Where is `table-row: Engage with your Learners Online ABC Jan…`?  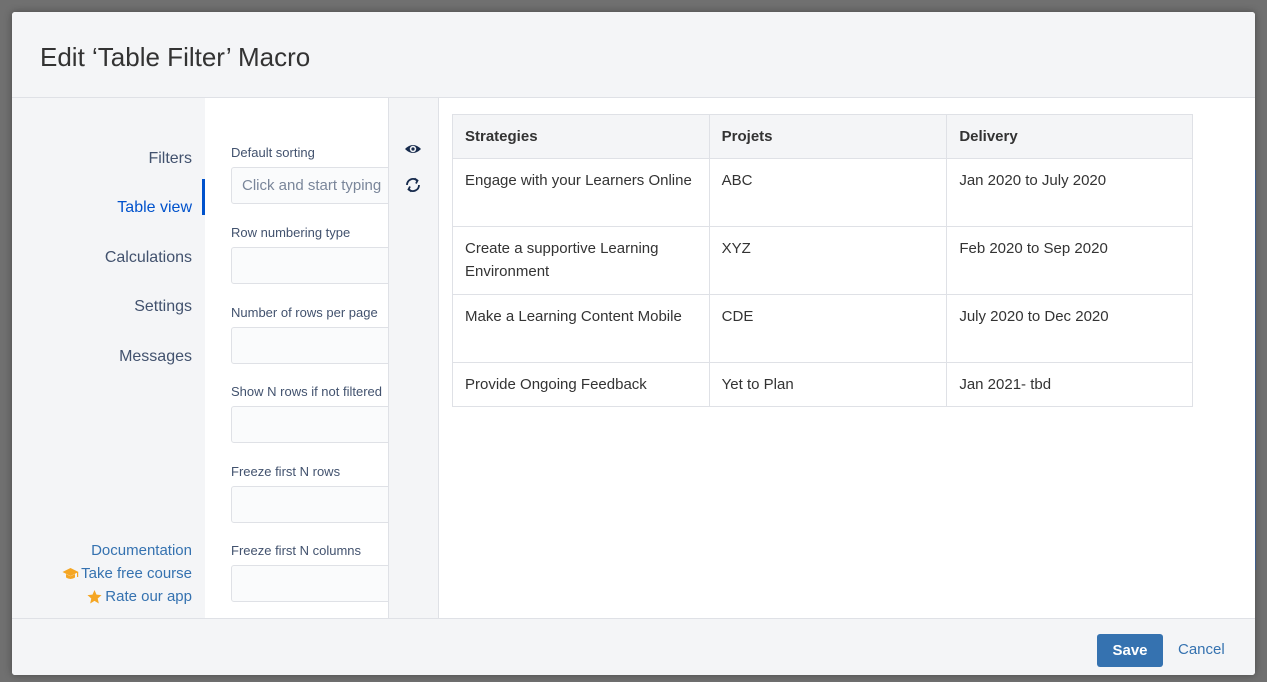
table-row: Engage with your Learners Online ABC Jan… is located at coordinates (822, 192).